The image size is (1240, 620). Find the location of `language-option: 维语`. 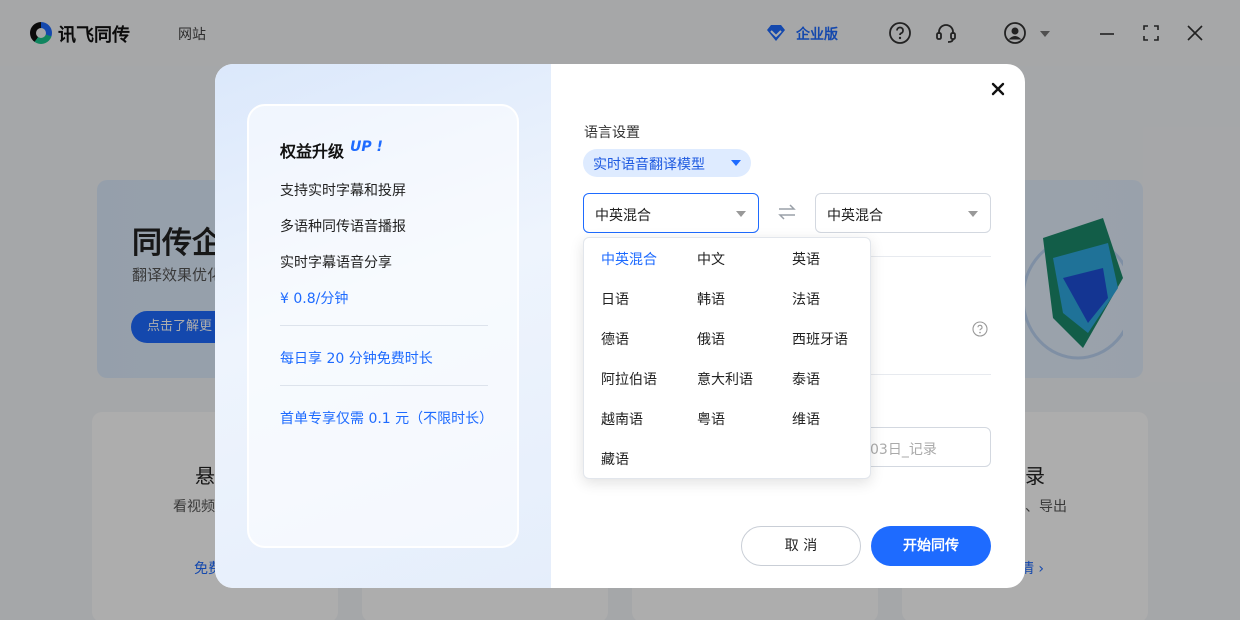

language-option: 维语 is located at coordinates (806, 419).